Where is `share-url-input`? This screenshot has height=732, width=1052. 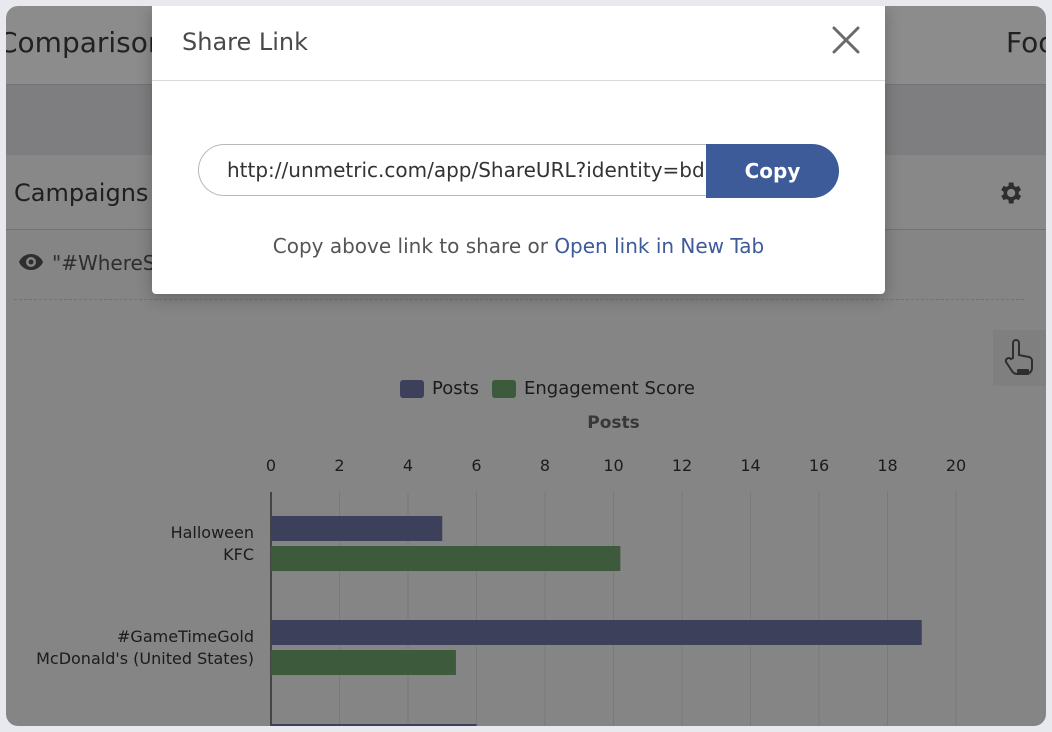
share-url-input is located at coordinates (453, 170).